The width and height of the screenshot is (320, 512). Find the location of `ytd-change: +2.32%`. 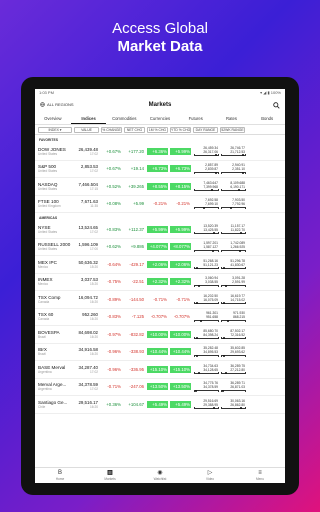

ytd-change: +2.32% is located at coordinates (180, 282).